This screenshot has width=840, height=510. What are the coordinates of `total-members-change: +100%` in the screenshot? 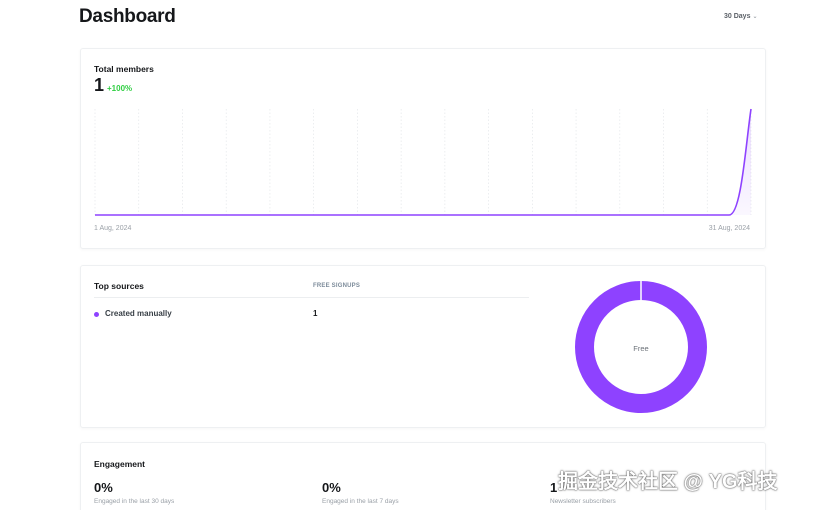 It's located at (120, 88).